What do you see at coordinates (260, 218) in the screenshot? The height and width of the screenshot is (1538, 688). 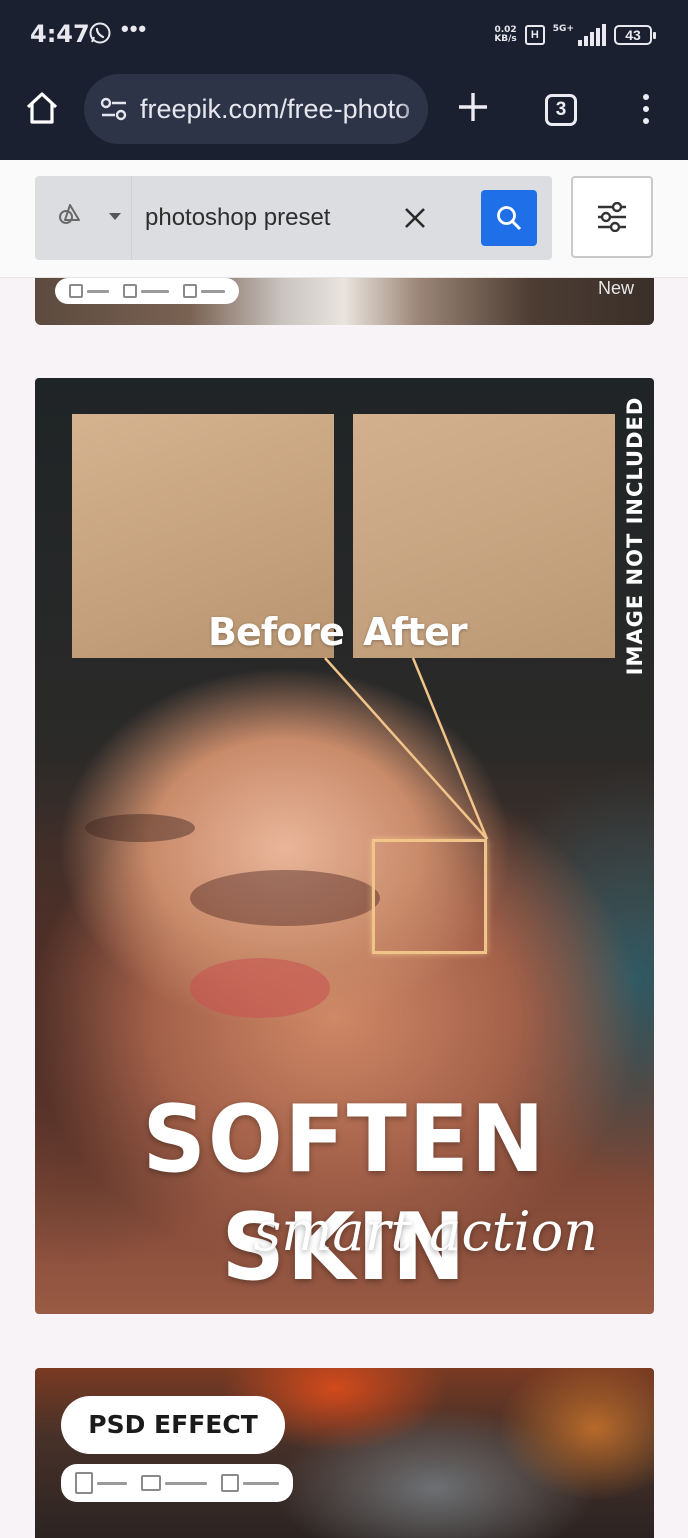 I see `search-input: photoshop preset` at bounding box center [260, 218].